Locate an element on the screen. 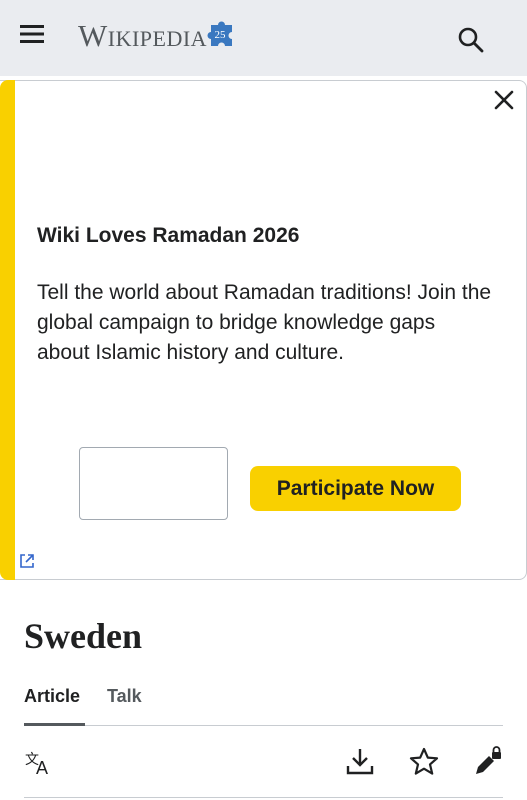 This screenshot has height=800, width=527. hamburger-menu-icon is located at coordinates (38, 38).